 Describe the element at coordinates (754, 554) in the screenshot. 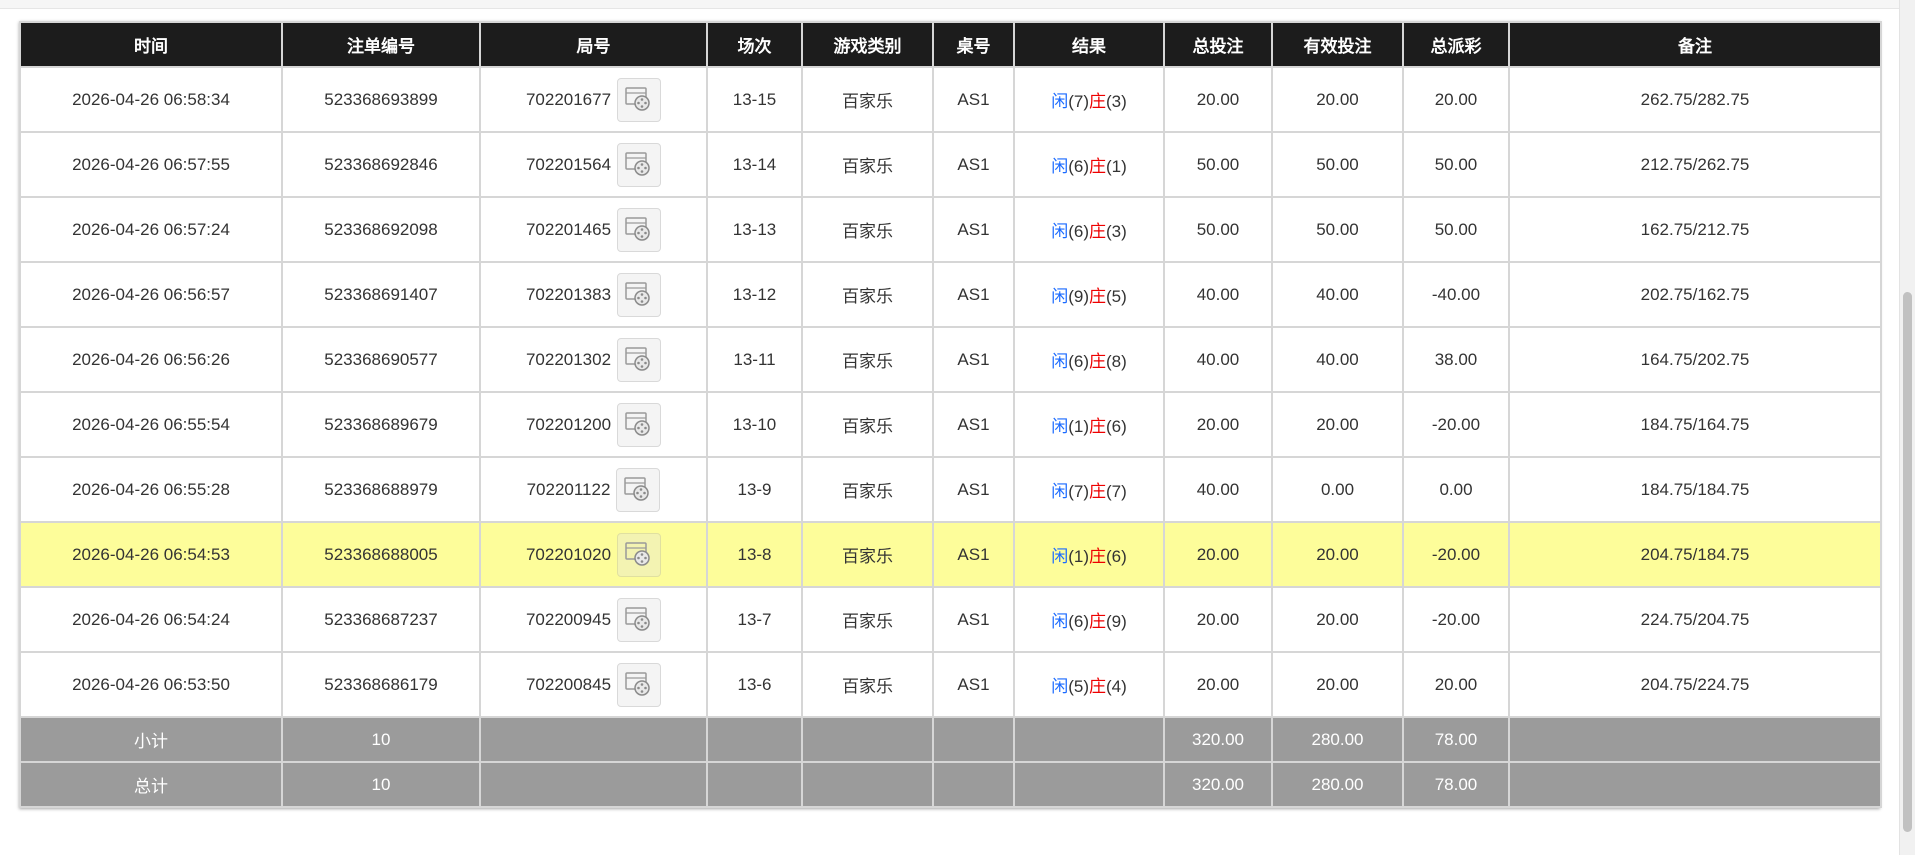

I see `cell-session: 13-8` at that location.